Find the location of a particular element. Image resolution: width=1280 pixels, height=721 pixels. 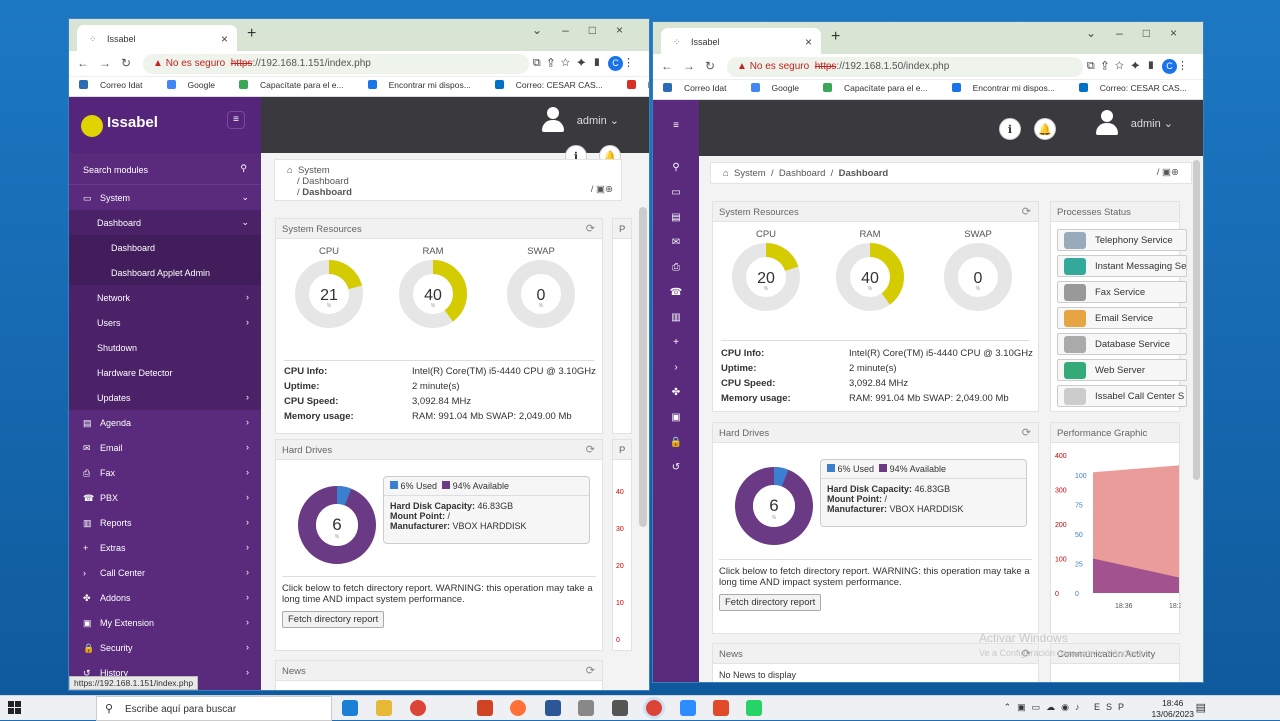

sidebar-item-reports: ▥ Reports › is located at coordinates (165, 522).